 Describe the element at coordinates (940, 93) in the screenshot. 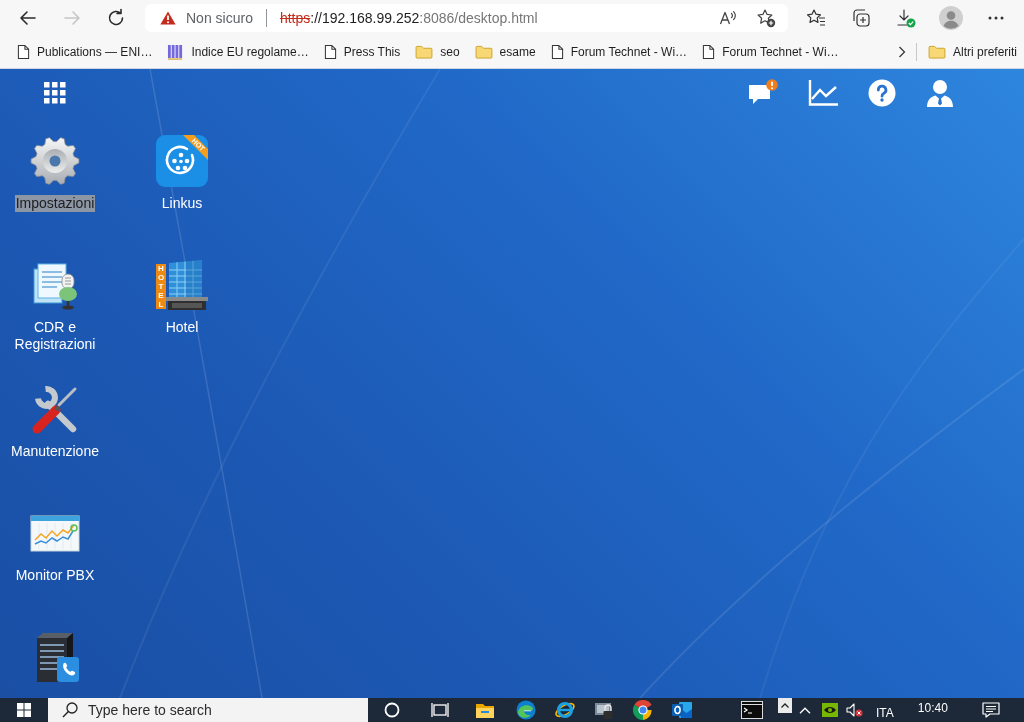

I see `user-icon` at that location.